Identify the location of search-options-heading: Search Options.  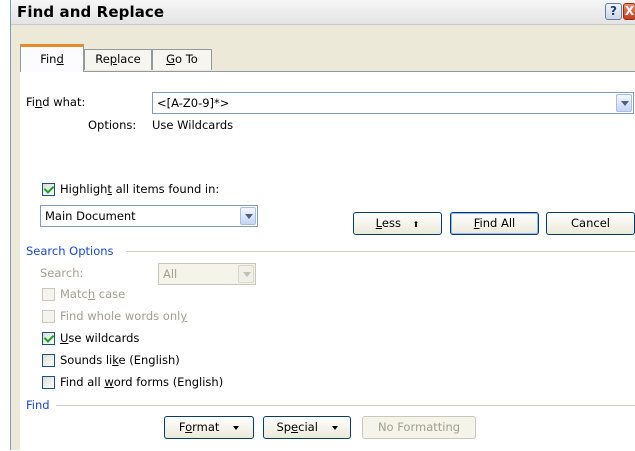
(70, 251).